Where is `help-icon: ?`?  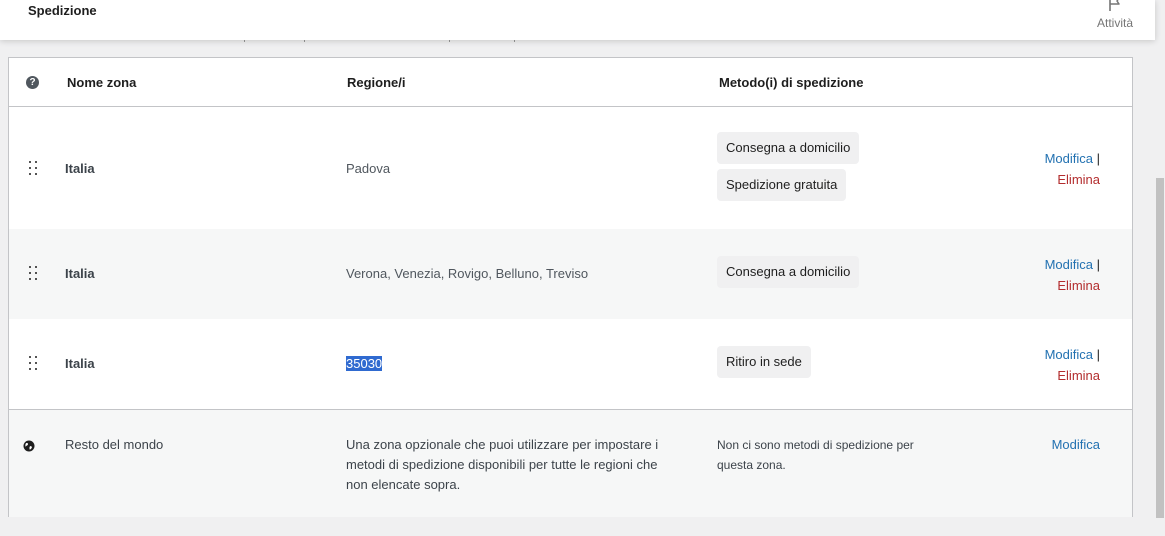
help-icon: ? is located at coordinates (32, 82).